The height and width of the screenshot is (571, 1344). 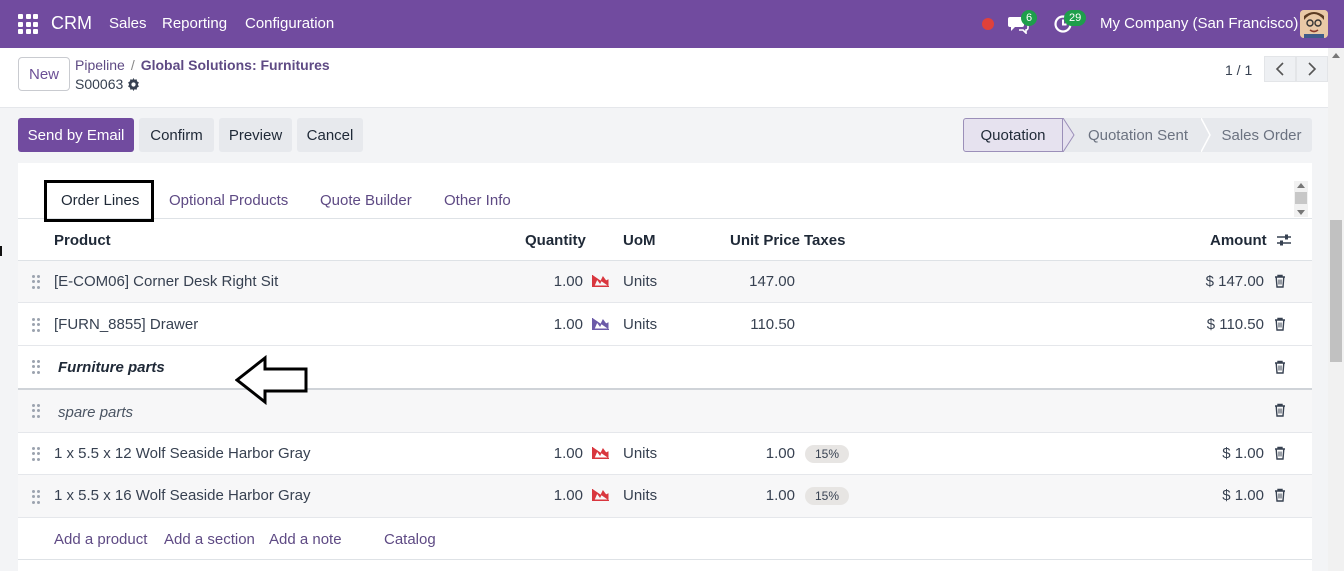 What do you see at coordinates (1261, 135) in the screenshot?
I see `stage-sales-order: Sales Order` at bounding box center [1261, 135].